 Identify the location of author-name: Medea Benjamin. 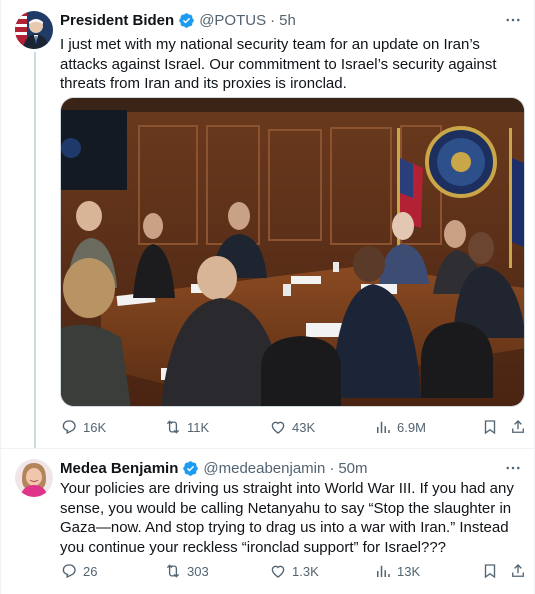
(119, 468).